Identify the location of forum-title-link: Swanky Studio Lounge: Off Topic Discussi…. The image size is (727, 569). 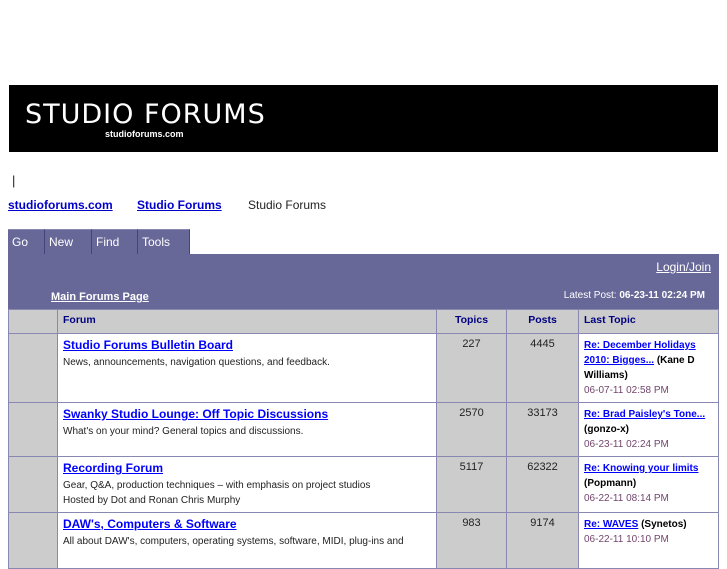
(247, 414).